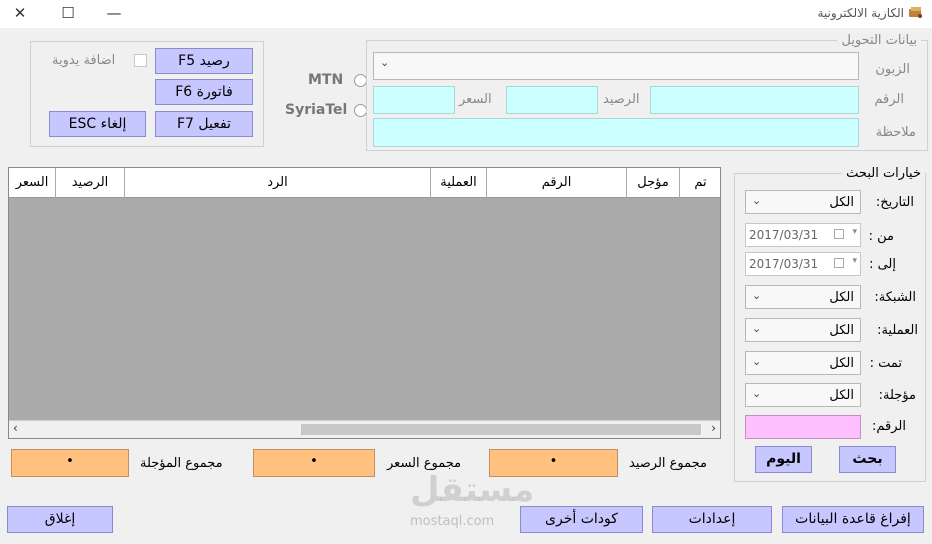  Describe the element at coordinates (32, 183) in the screenshot. I see `column-header-price: السعر` at that location.